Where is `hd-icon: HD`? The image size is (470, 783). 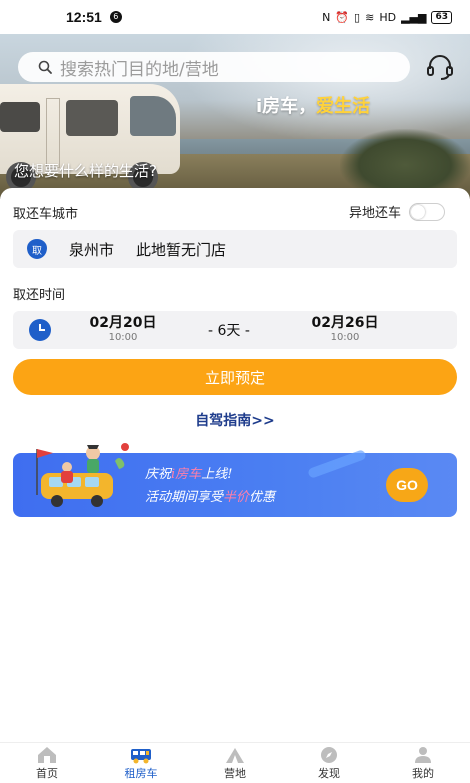 hd-icon: HD is located at coordinates (388, 17).